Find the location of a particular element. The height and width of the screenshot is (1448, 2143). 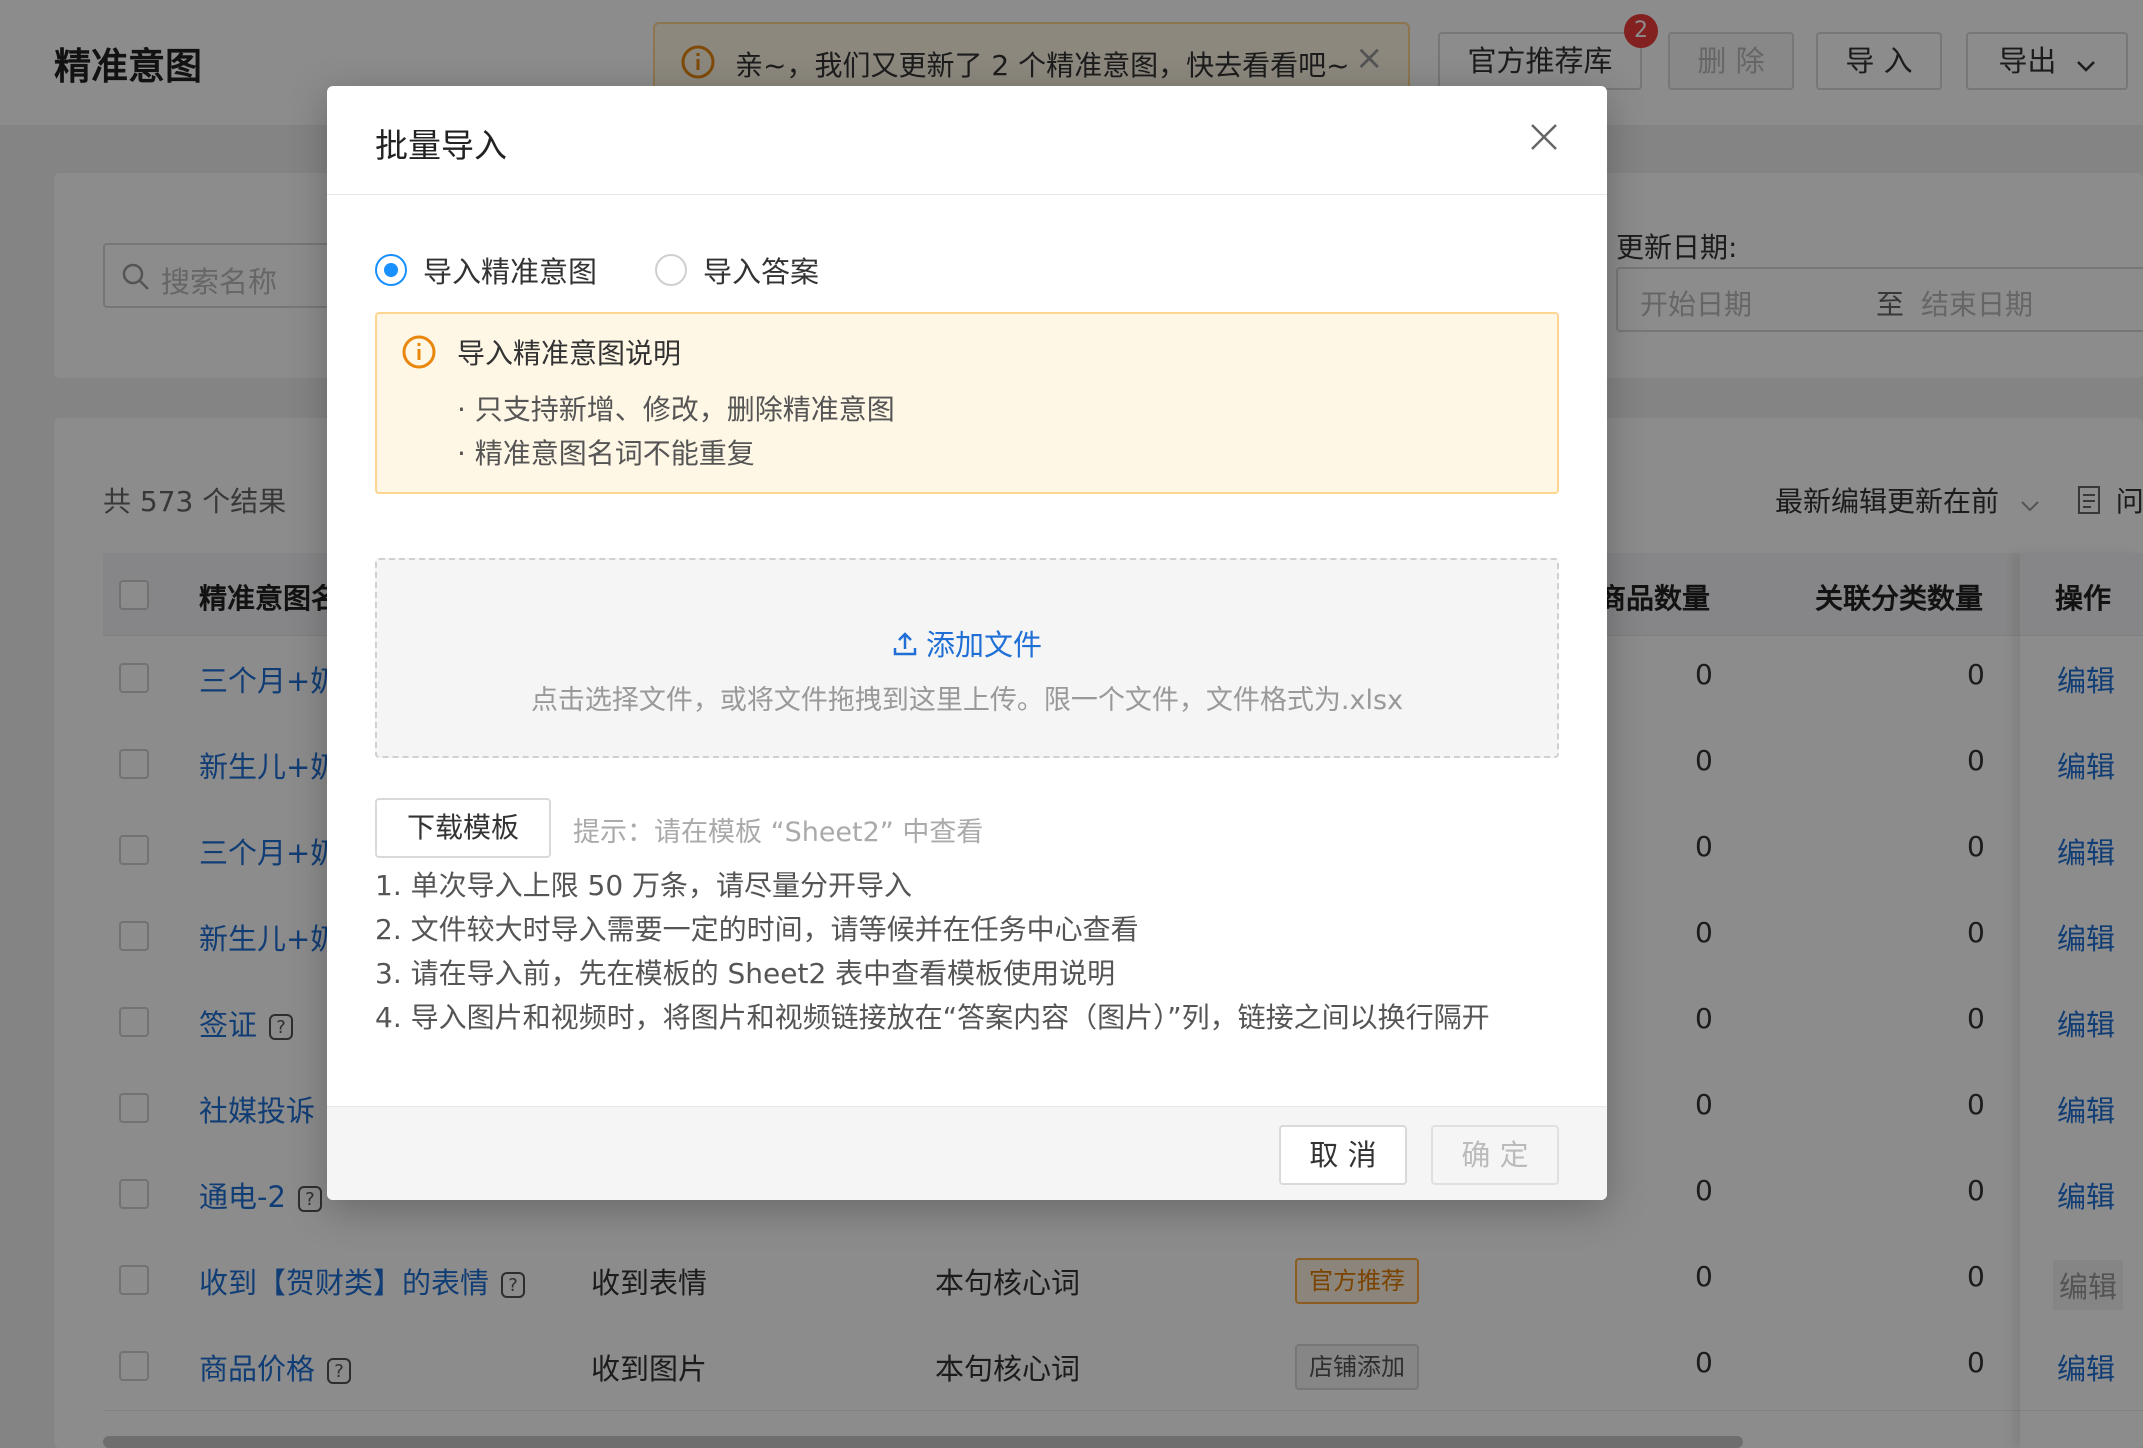

dialog-footer: 取 消 确 定 is located at coordinates (967, 1153).